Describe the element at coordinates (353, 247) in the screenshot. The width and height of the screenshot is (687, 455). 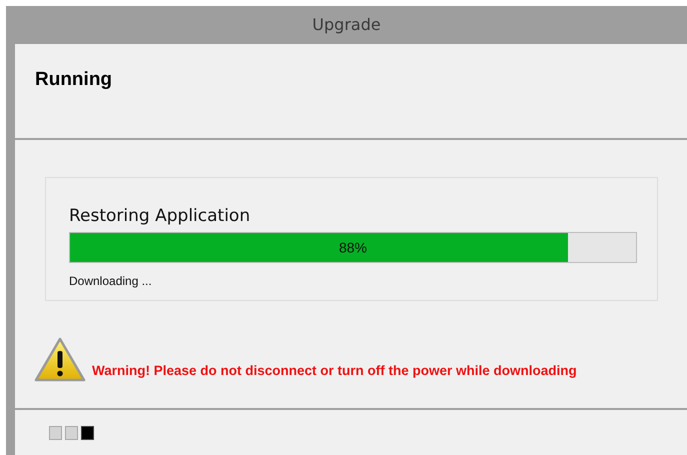
I see `progress-percent: 88%` at that location.